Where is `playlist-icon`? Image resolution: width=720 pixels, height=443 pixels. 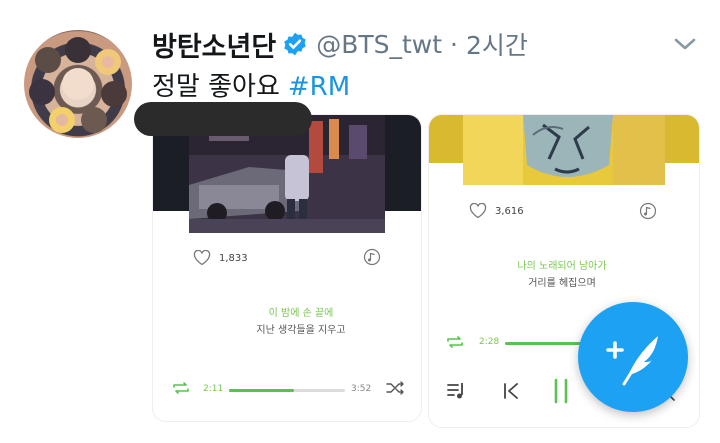
playlist-icon is located at coordinates (457, 391).